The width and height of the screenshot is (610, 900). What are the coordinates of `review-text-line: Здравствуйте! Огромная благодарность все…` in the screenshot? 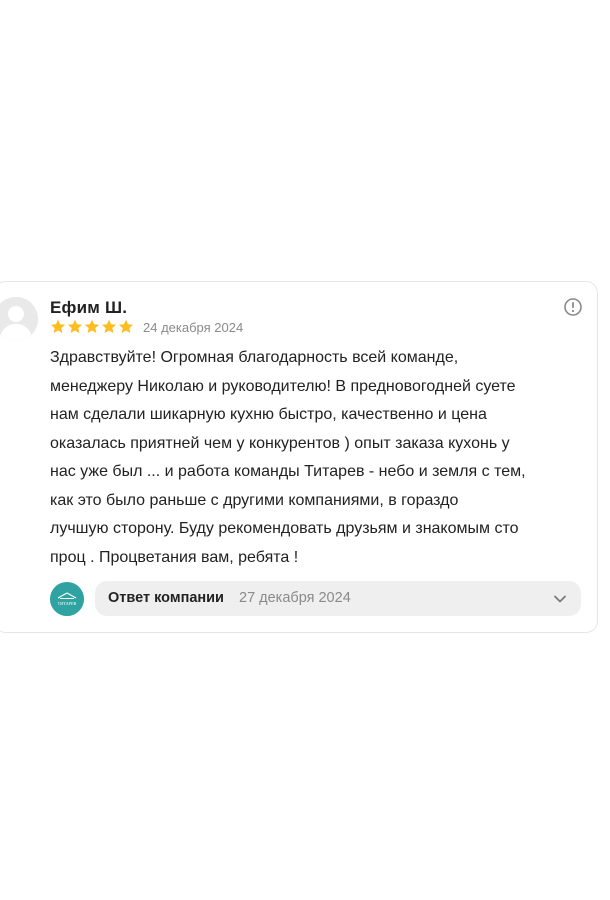 It's located at (254, 357).